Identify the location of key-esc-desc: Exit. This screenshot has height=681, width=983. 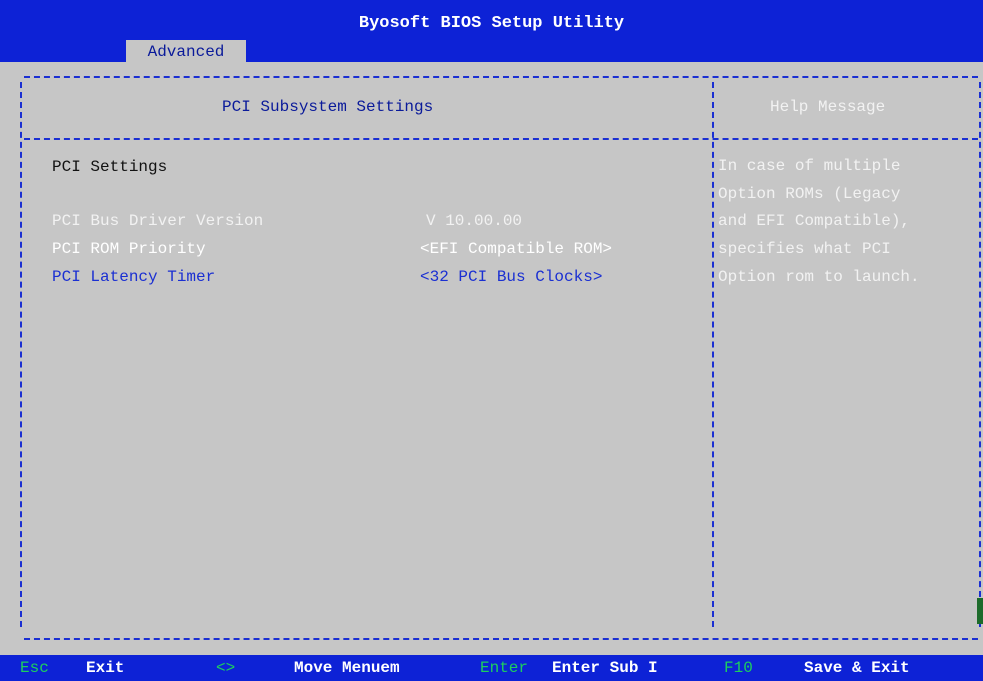
(105, 668).